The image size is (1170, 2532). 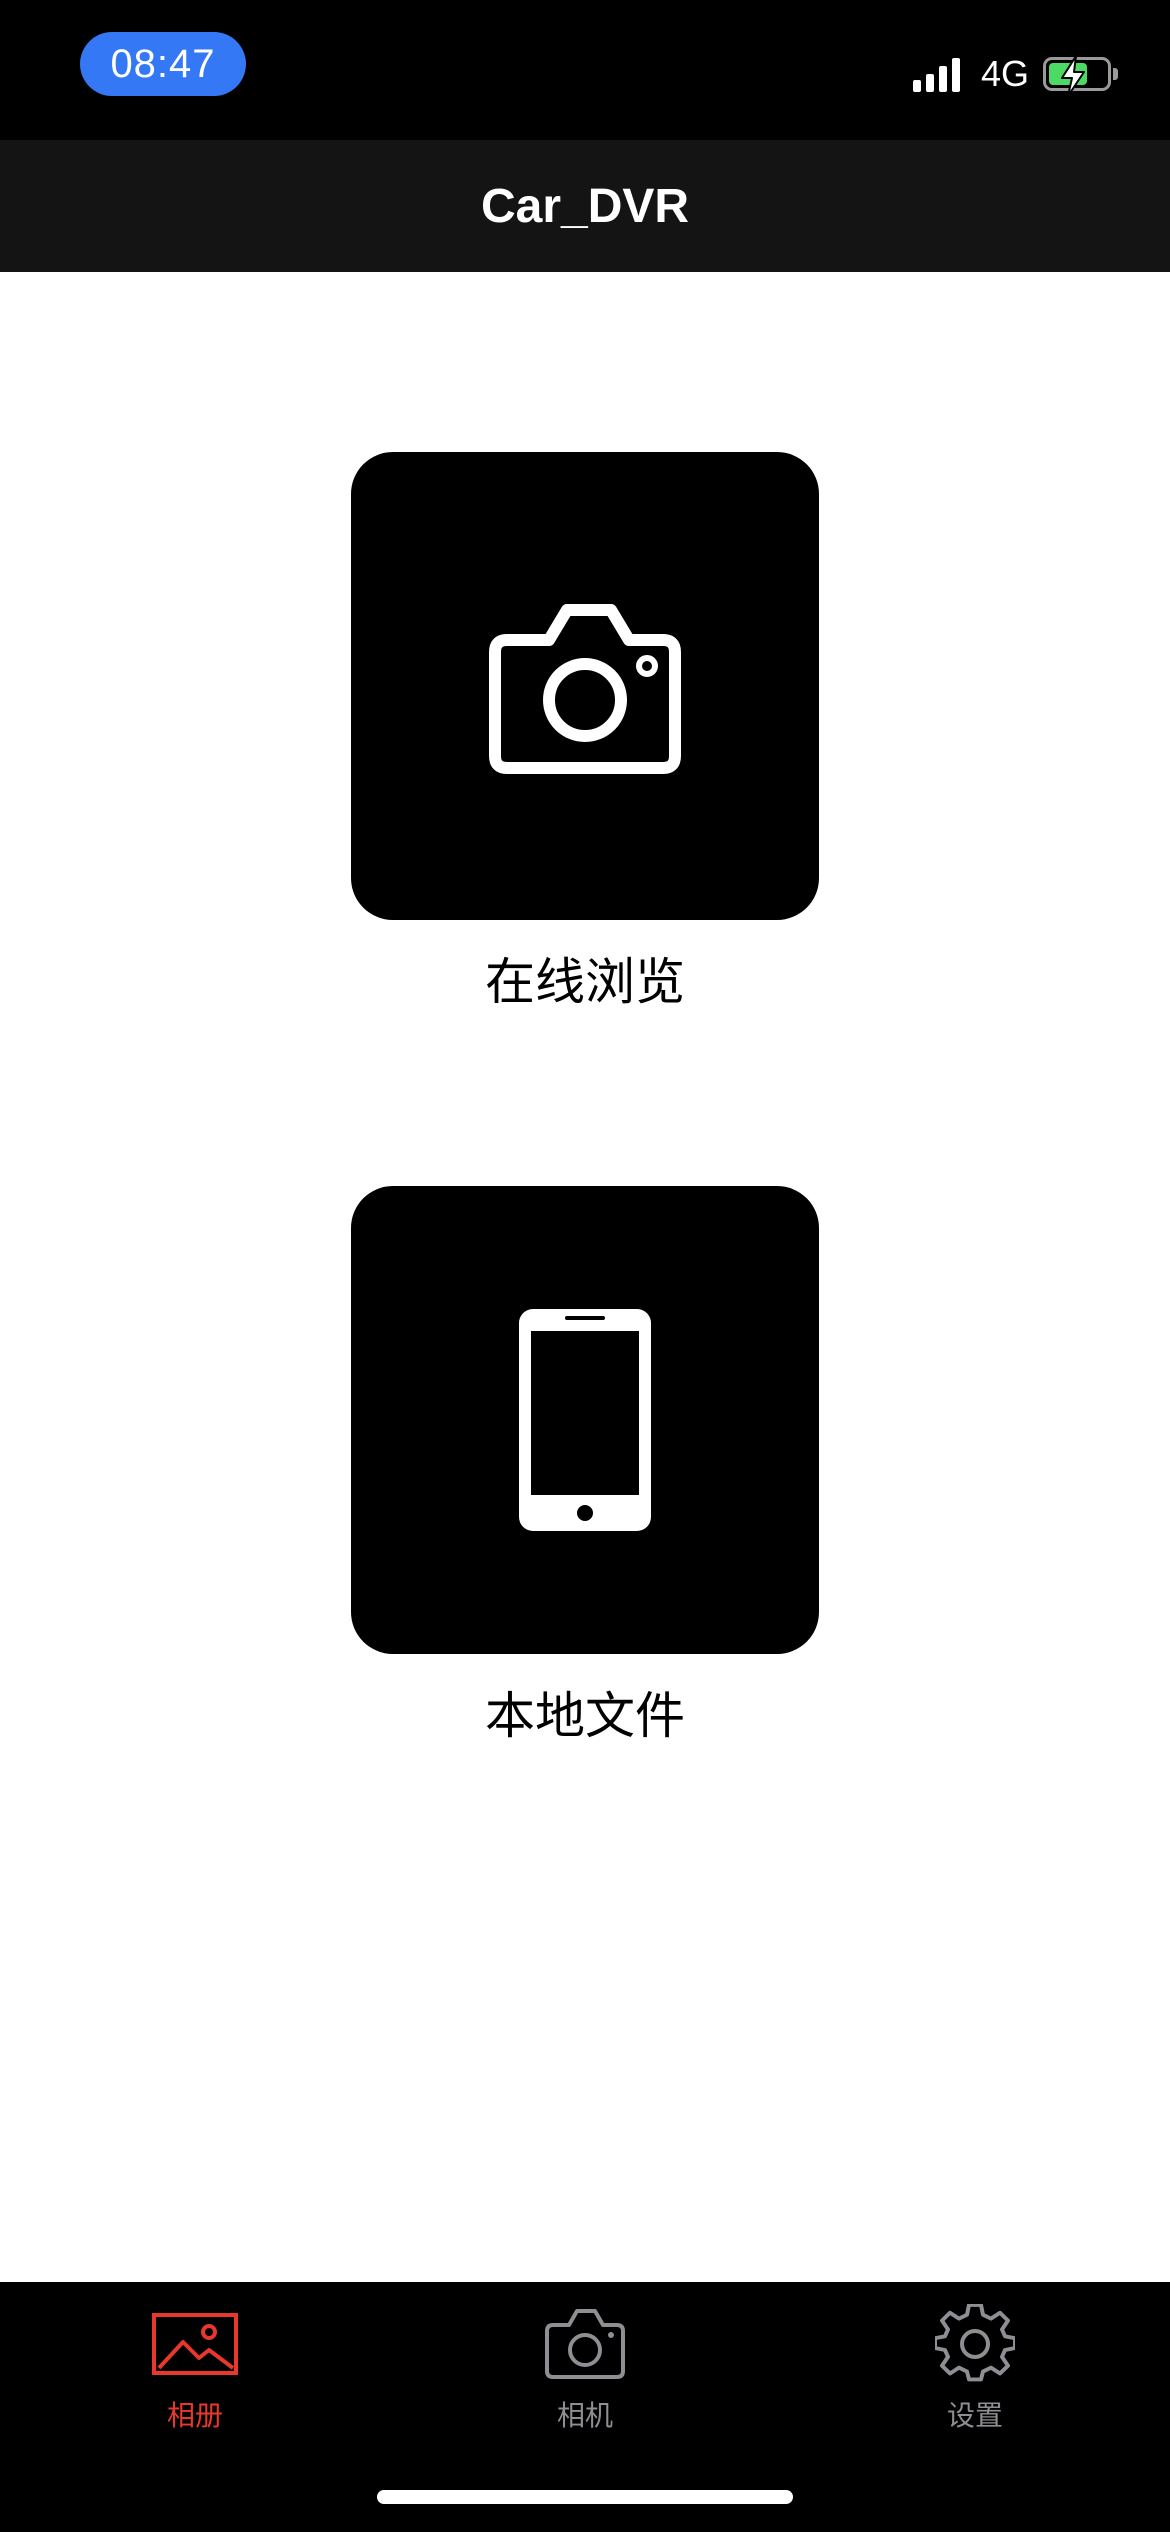 What do you see at coordinates (585, 70) in the screenshot?
I see `status-bar: 08:47 4G` at bounding box center [585, 70].